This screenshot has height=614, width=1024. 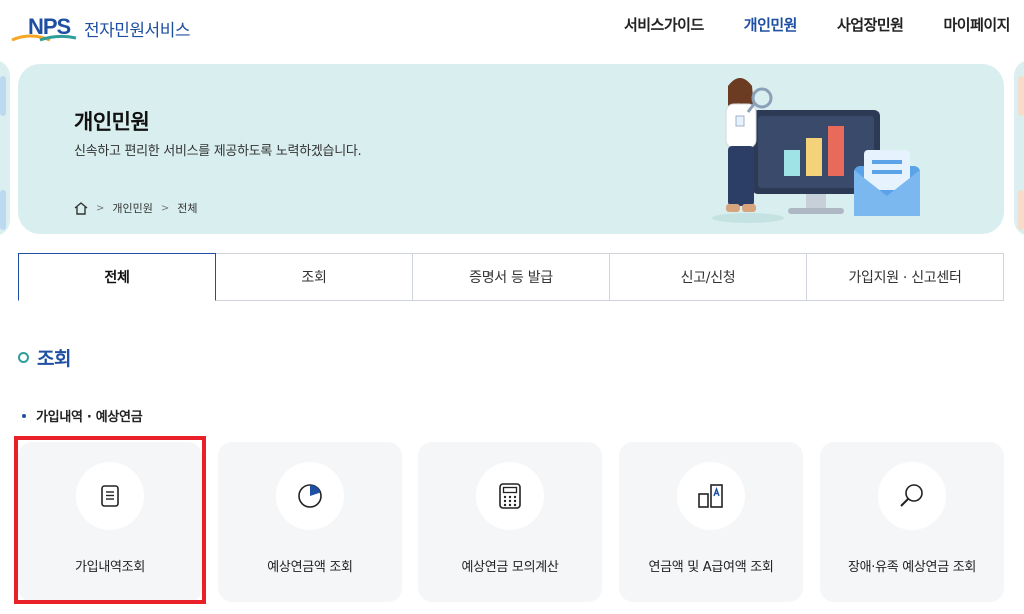 I want to click on breadcrumb-item: 개인민원, so click(x=132, y=208).